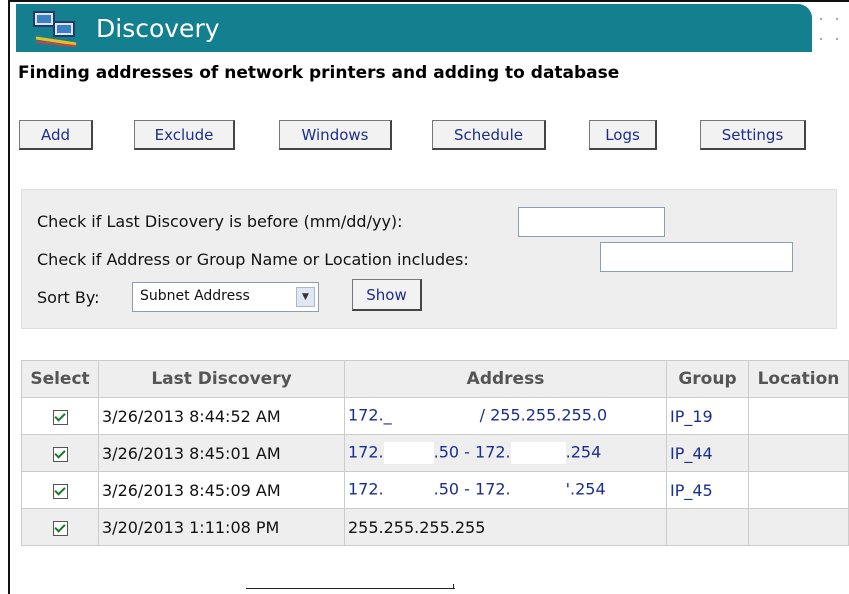 The image size is (849, 594). I want to click on address-mask: / 255.255.255.0, so click(544, 415).